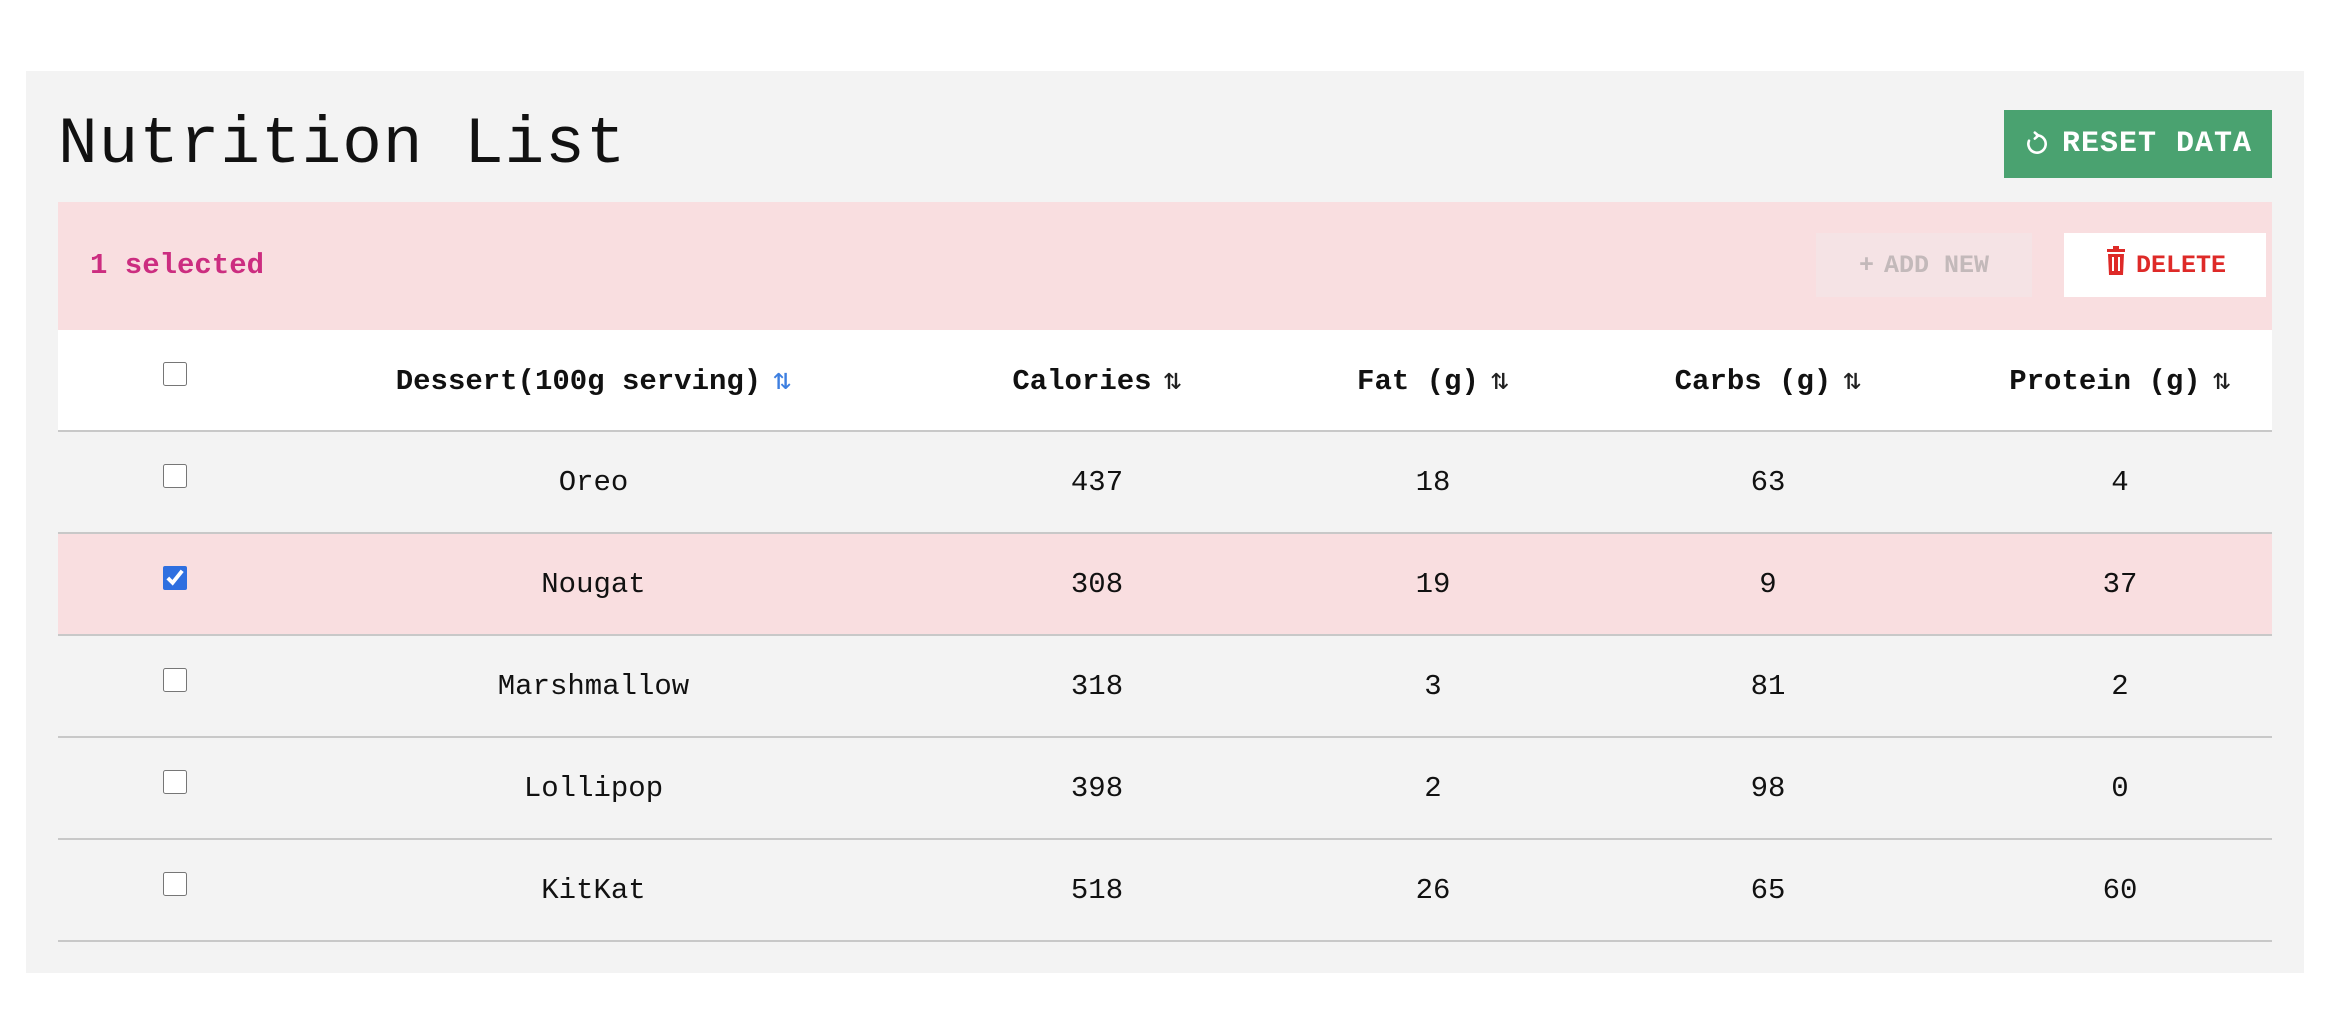 The width and height of the screenshot is (2328, 1028). I want to click on column-header-dessert: Dessert(100g serving) ⇅, so click(593, 380).